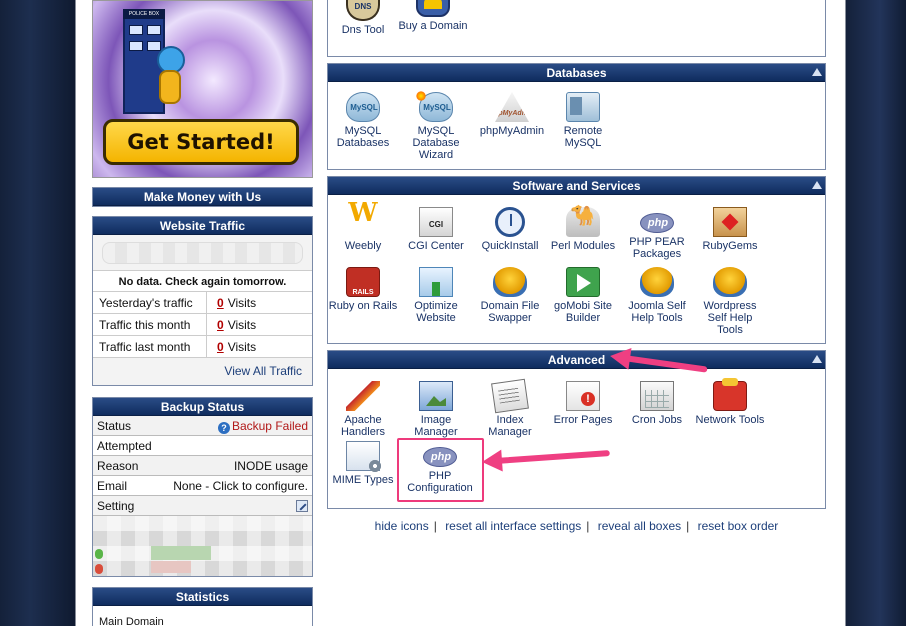  I want to click on hide-icons-link: hide icons, so click(402, 526).